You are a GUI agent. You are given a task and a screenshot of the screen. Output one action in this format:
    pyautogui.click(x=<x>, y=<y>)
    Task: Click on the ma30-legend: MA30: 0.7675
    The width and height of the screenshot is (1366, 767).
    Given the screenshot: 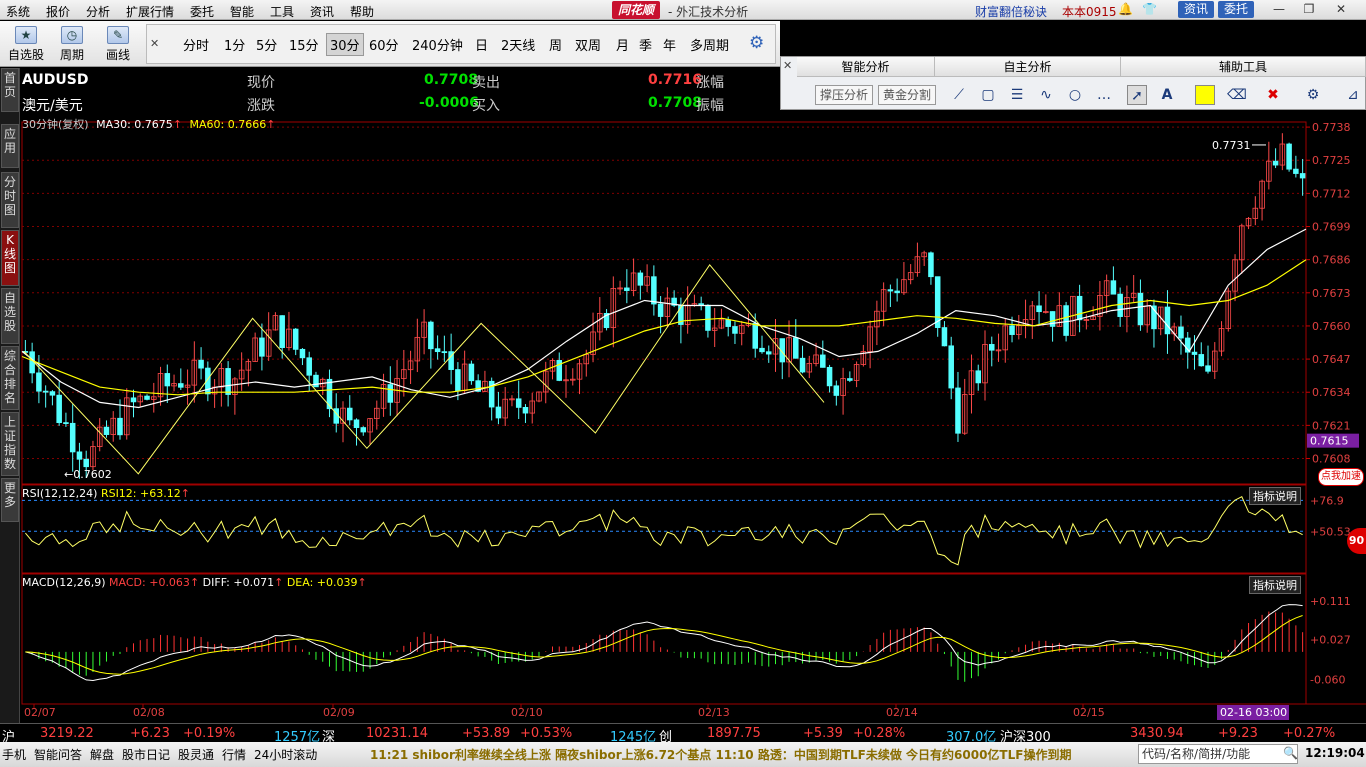 What is the action you would take?
    pyautogui.click(x=134, y=124)
    